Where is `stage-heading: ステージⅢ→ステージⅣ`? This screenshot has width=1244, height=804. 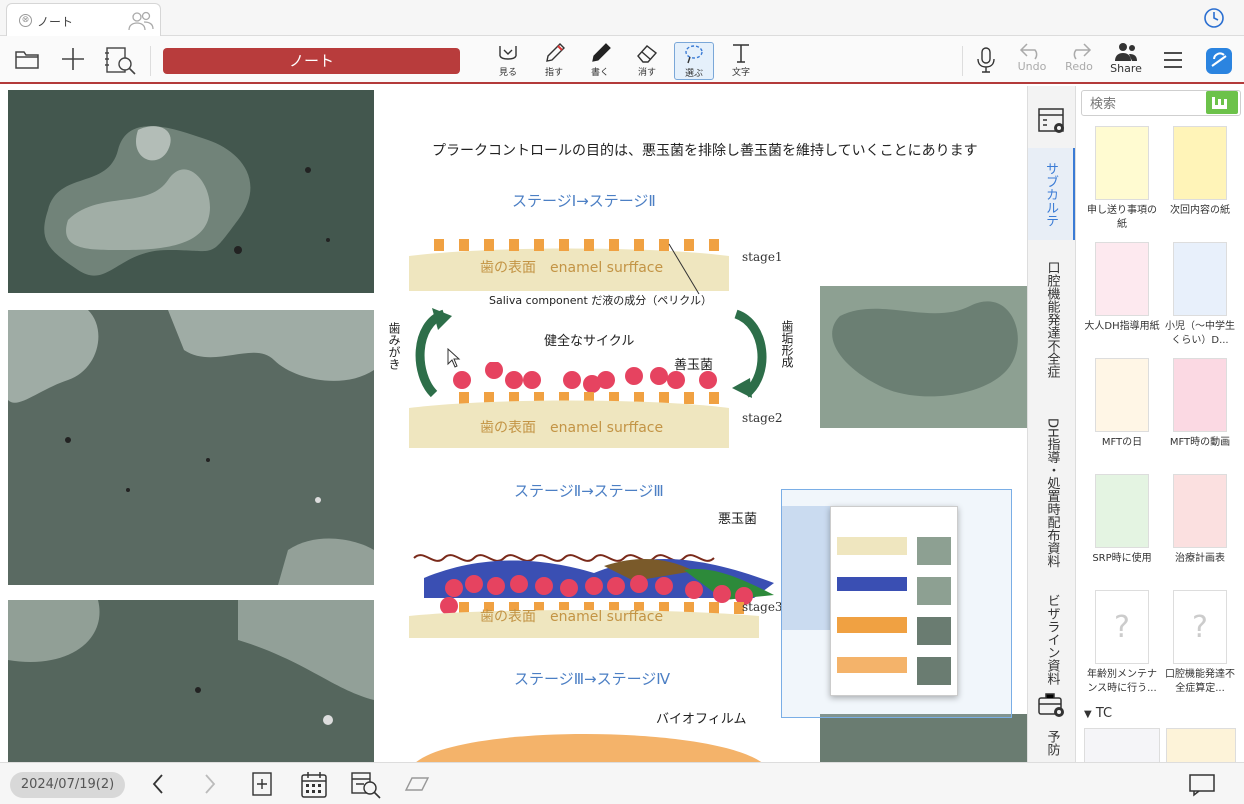 stage-heading: ステージⅢ→ステージⅣ is located at coordinates (592, 679).